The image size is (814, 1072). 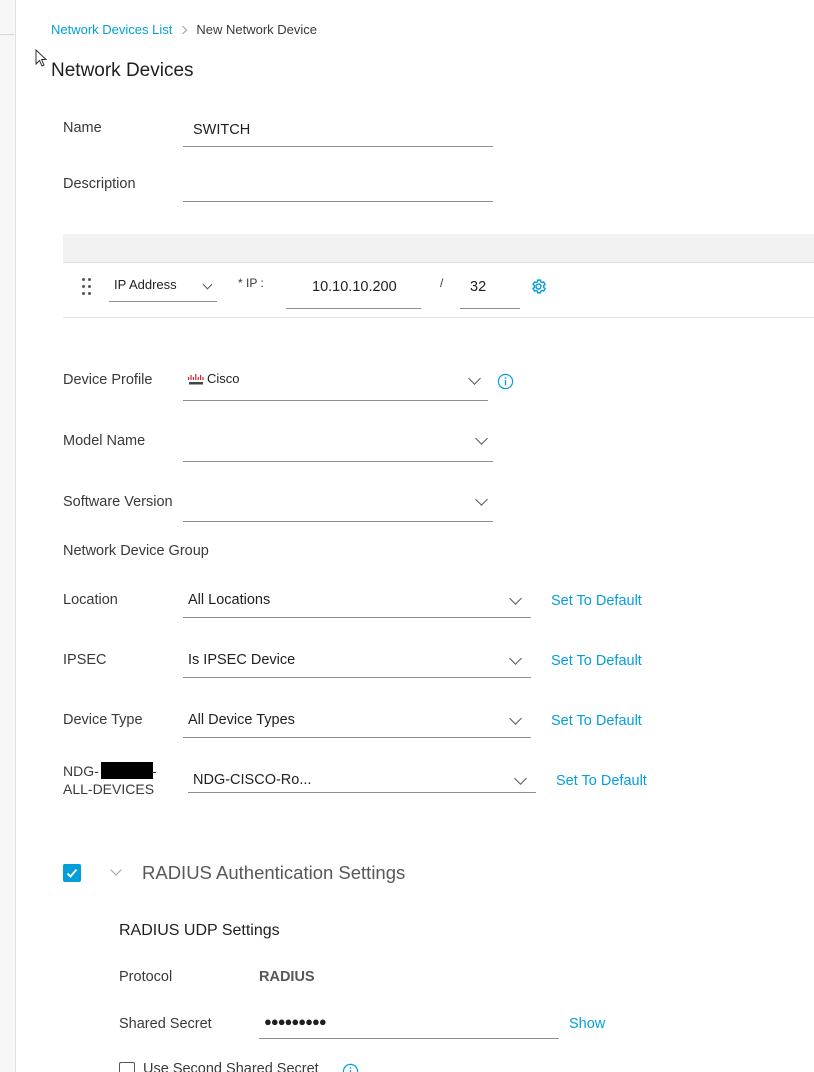 What do you see at coordinates (104, 441) in the screenshot?
I see `model-name-label: Model Name` at bounding box center [104, 441].